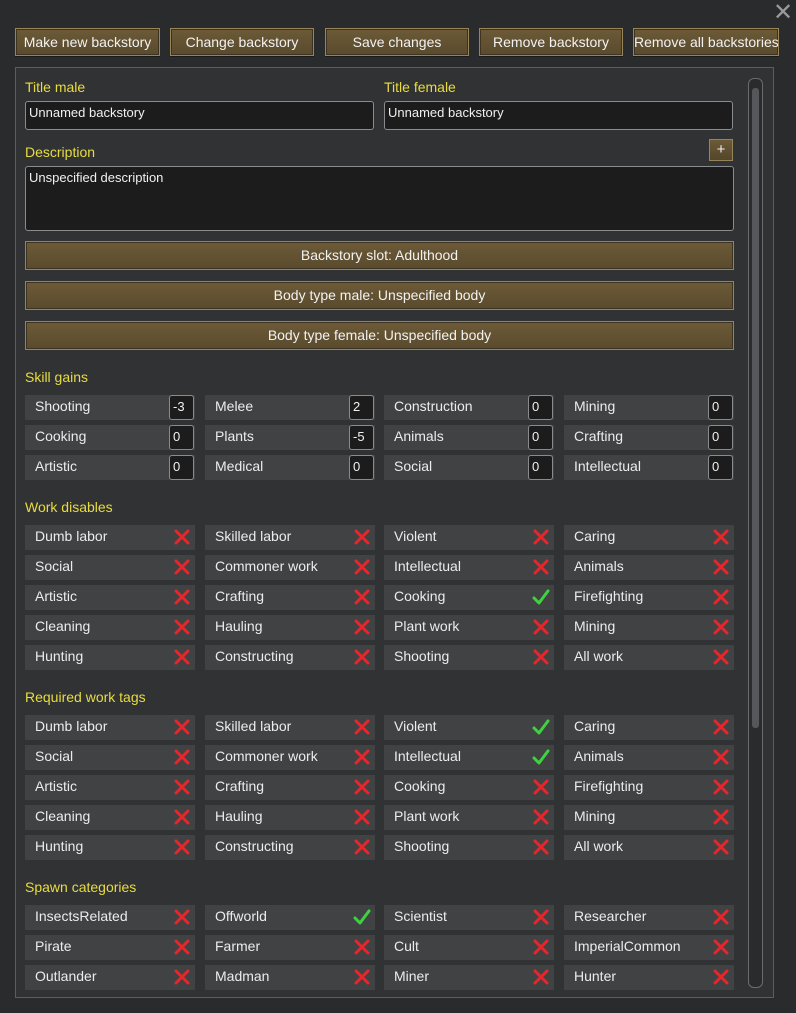 This screenshot has width=796, height=1013. I want to click on scrollbar, so click(755, 533).